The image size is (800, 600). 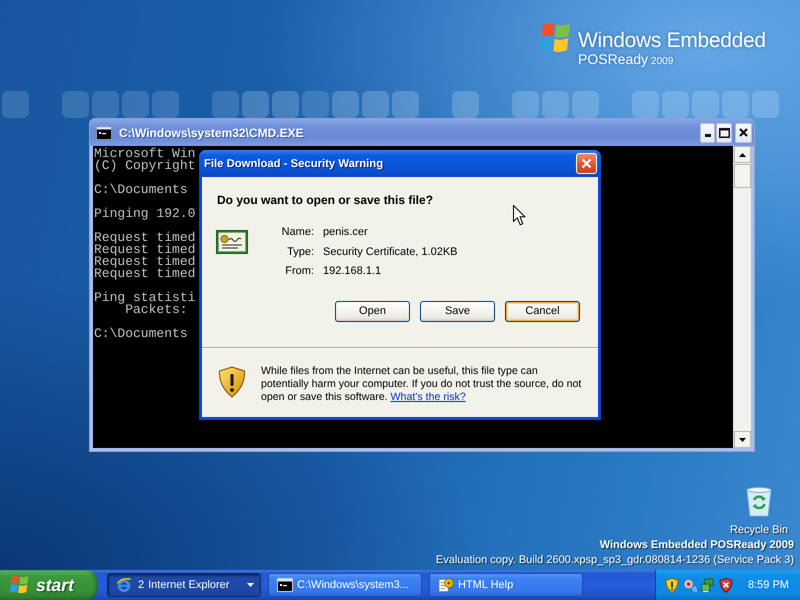 I want to click on browser-icon, so click(x=124, y=585).